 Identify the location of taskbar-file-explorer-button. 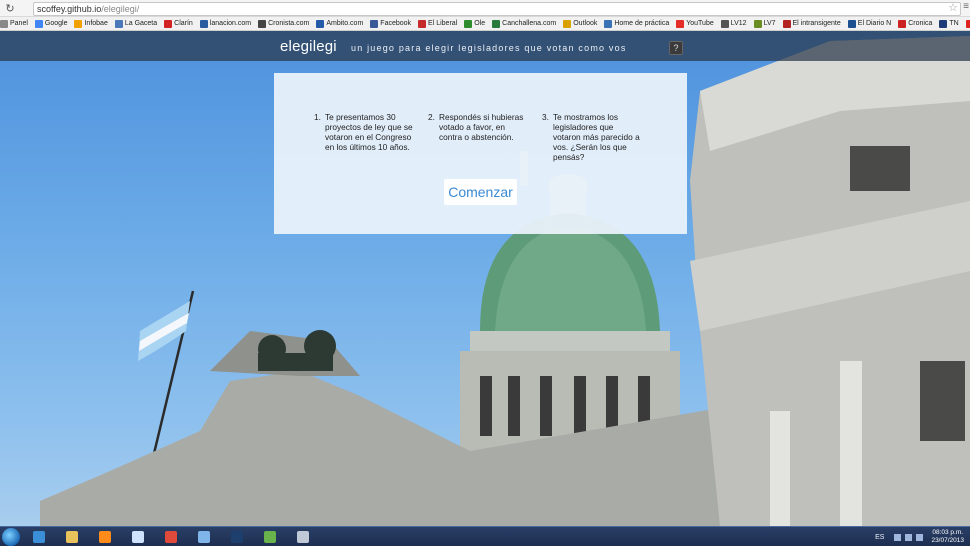
(72, 537).